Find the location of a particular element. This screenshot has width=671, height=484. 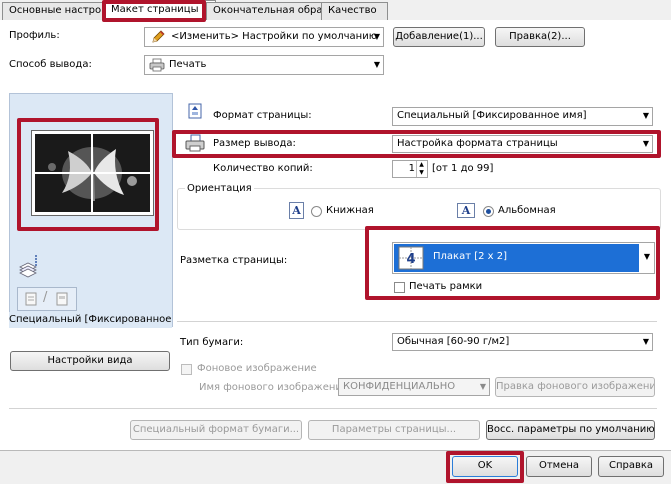

output-method-value: Печать is located at coordinates (188, 64).